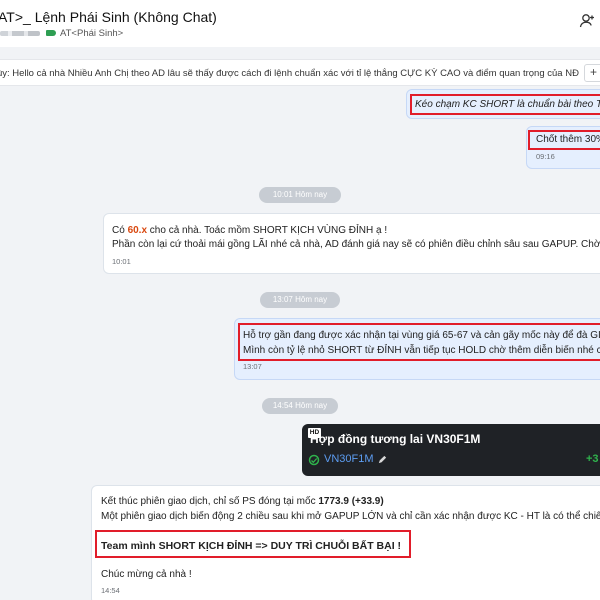 This screenshot has width=600, height=600. I want to click on pencil-icon, so click(382, 459).